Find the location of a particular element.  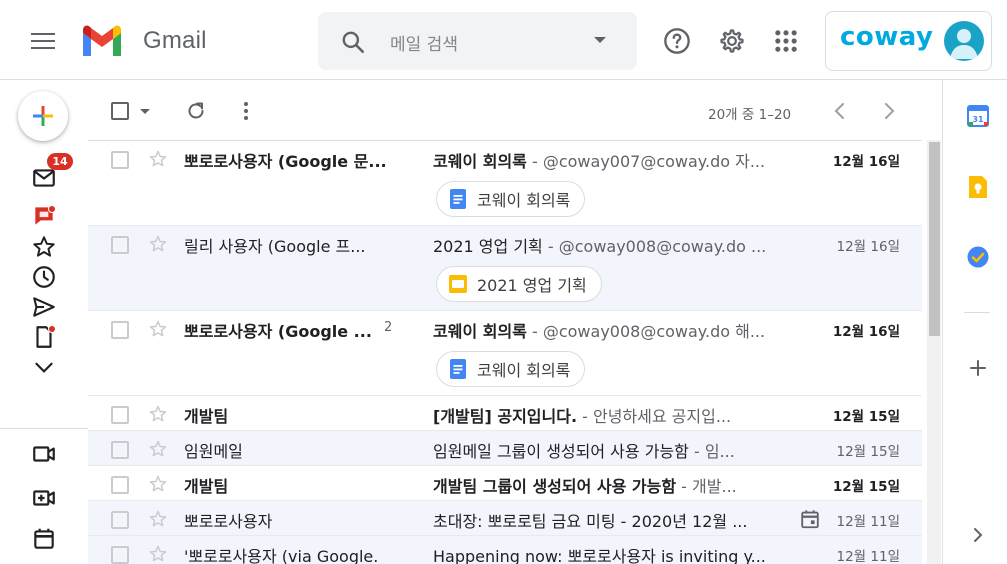

attachment-chip: 2021 영업 기획 is located at coordinates (519, 284).